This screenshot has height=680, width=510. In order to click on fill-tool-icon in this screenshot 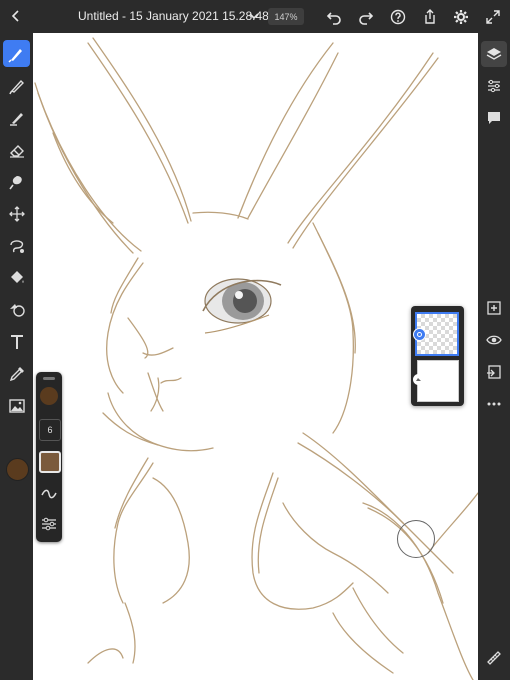, I will do `click(16, 277)`.